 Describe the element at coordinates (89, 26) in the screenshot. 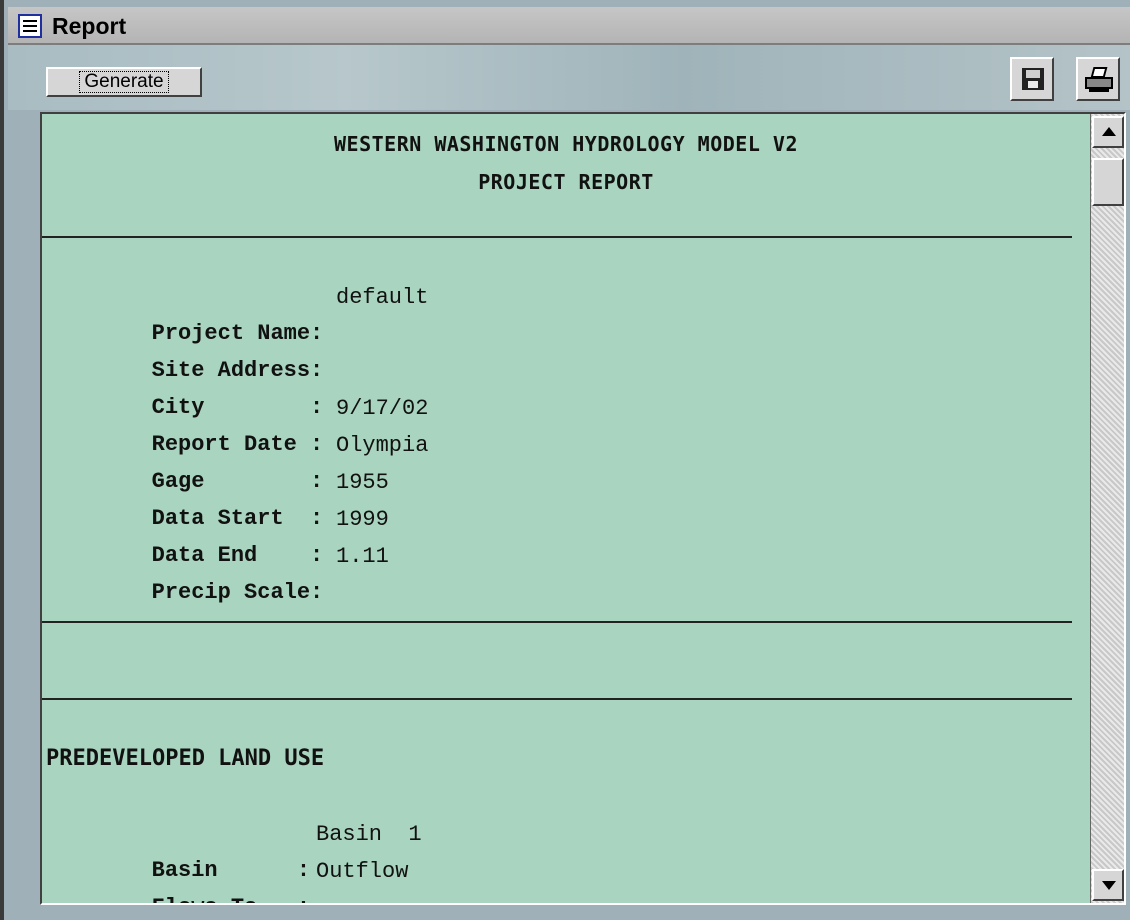

I see `window-title: Report` at that location.